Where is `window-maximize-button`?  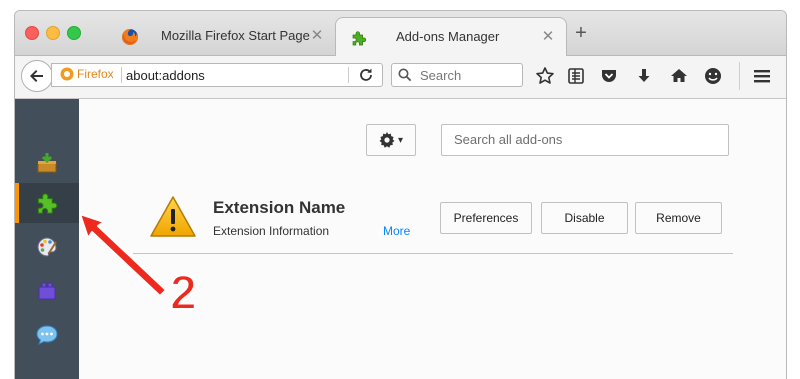 window-maximize-button is located at coordinates (74, 33).